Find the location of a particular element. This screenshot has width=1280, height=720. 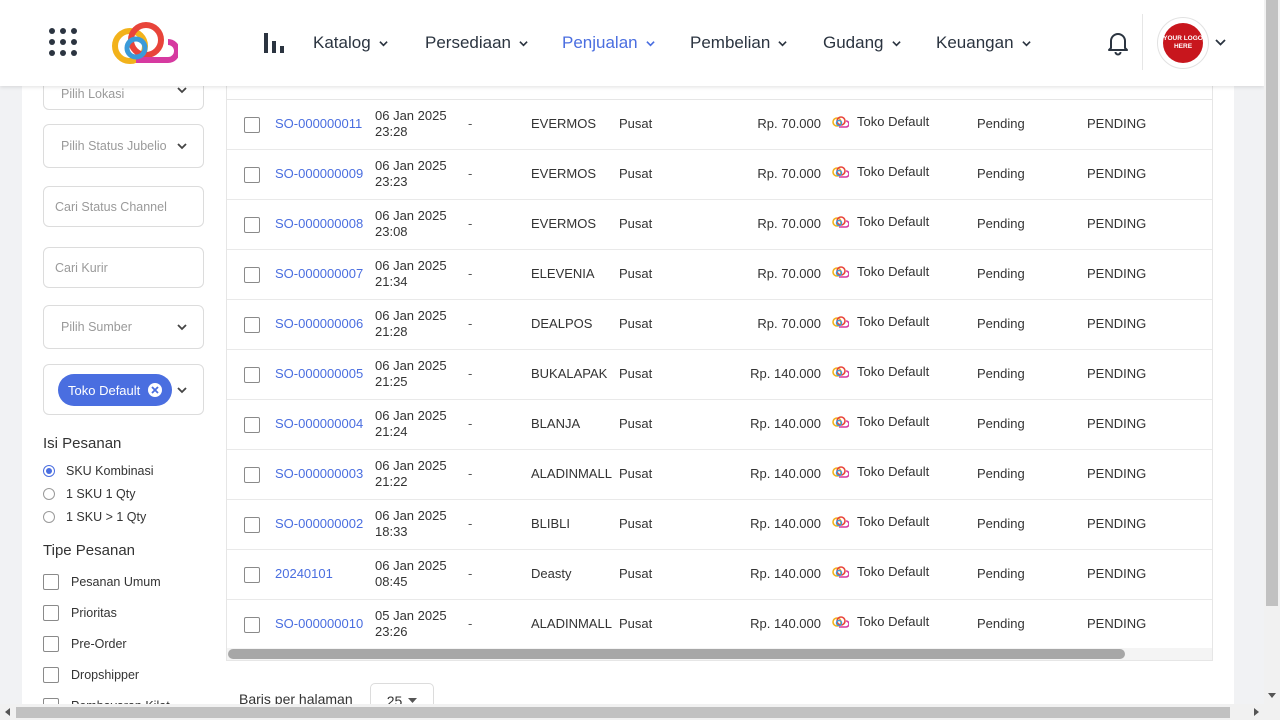

order-id-link: 20240101 is located at coordinates (304, 573).